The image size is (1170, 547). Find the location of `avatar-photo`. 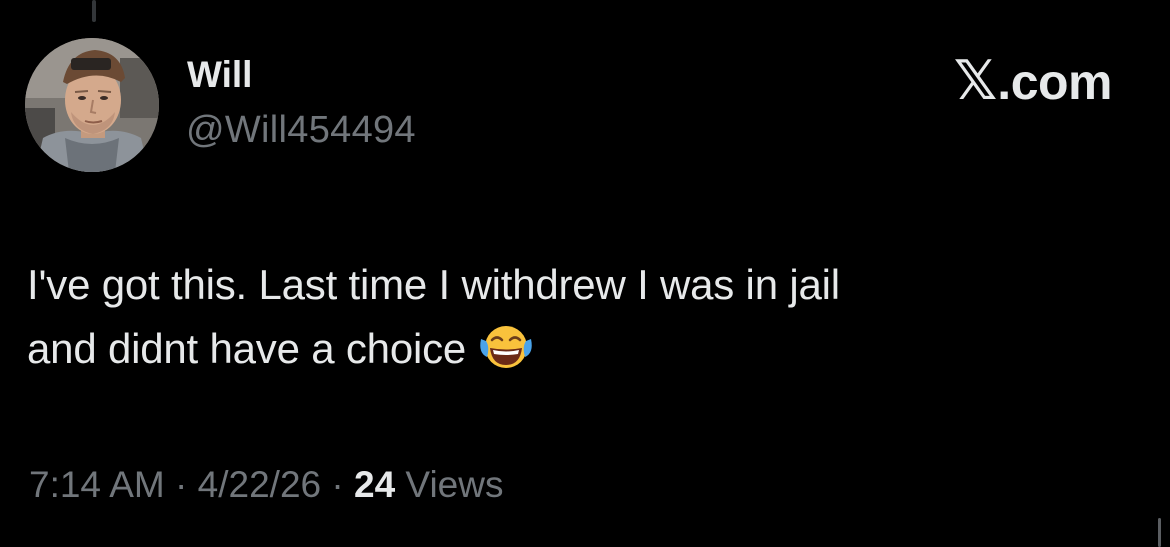

avatar-photo is located at coordinates (92, 105).